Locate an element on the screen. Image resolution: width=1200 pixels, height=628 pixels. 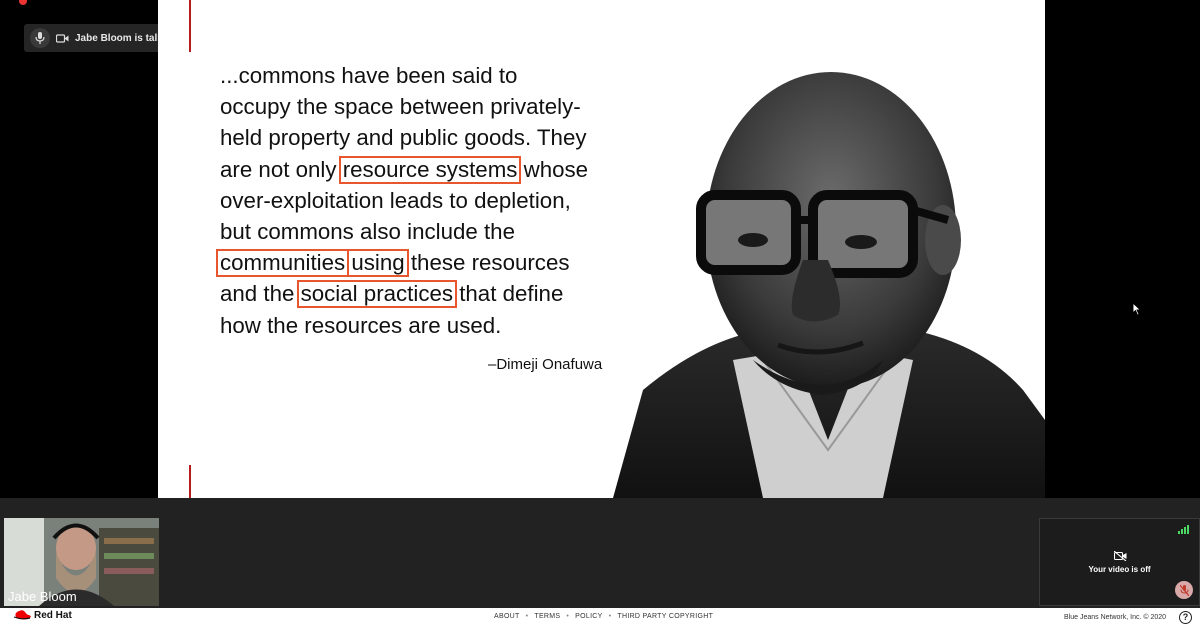
brand: Red Hat is located at coordinates (42, 615).